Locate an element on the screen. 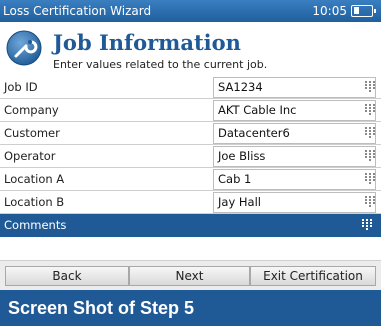 Image resolution: width=381 pixels, height=326 pixels. field-row-operator: Operator Joe Bliss is located at coordinates (190, 156).